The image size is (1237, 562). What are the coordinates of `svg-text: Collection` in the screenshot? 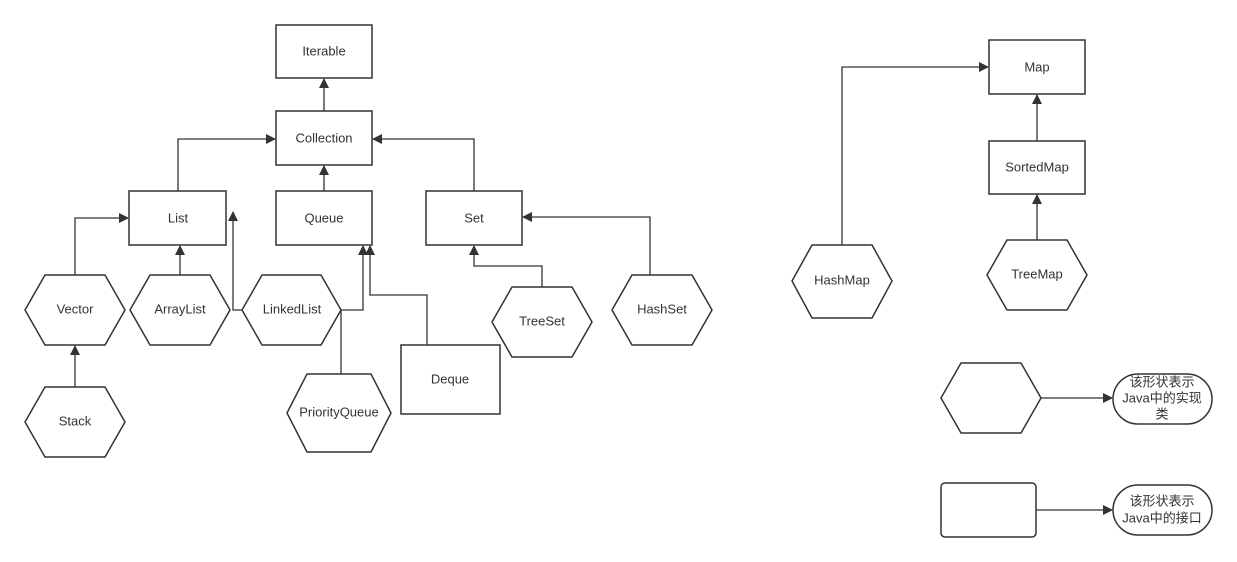 It's located at (323, 137).